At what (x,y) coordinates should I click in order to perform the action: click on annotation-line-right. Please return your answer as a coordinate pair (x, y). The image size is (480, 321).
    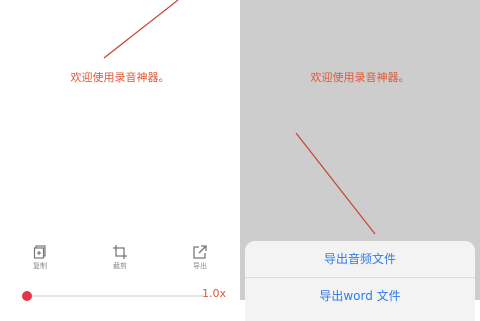
    Looking at the image, I should click on (335, 183).